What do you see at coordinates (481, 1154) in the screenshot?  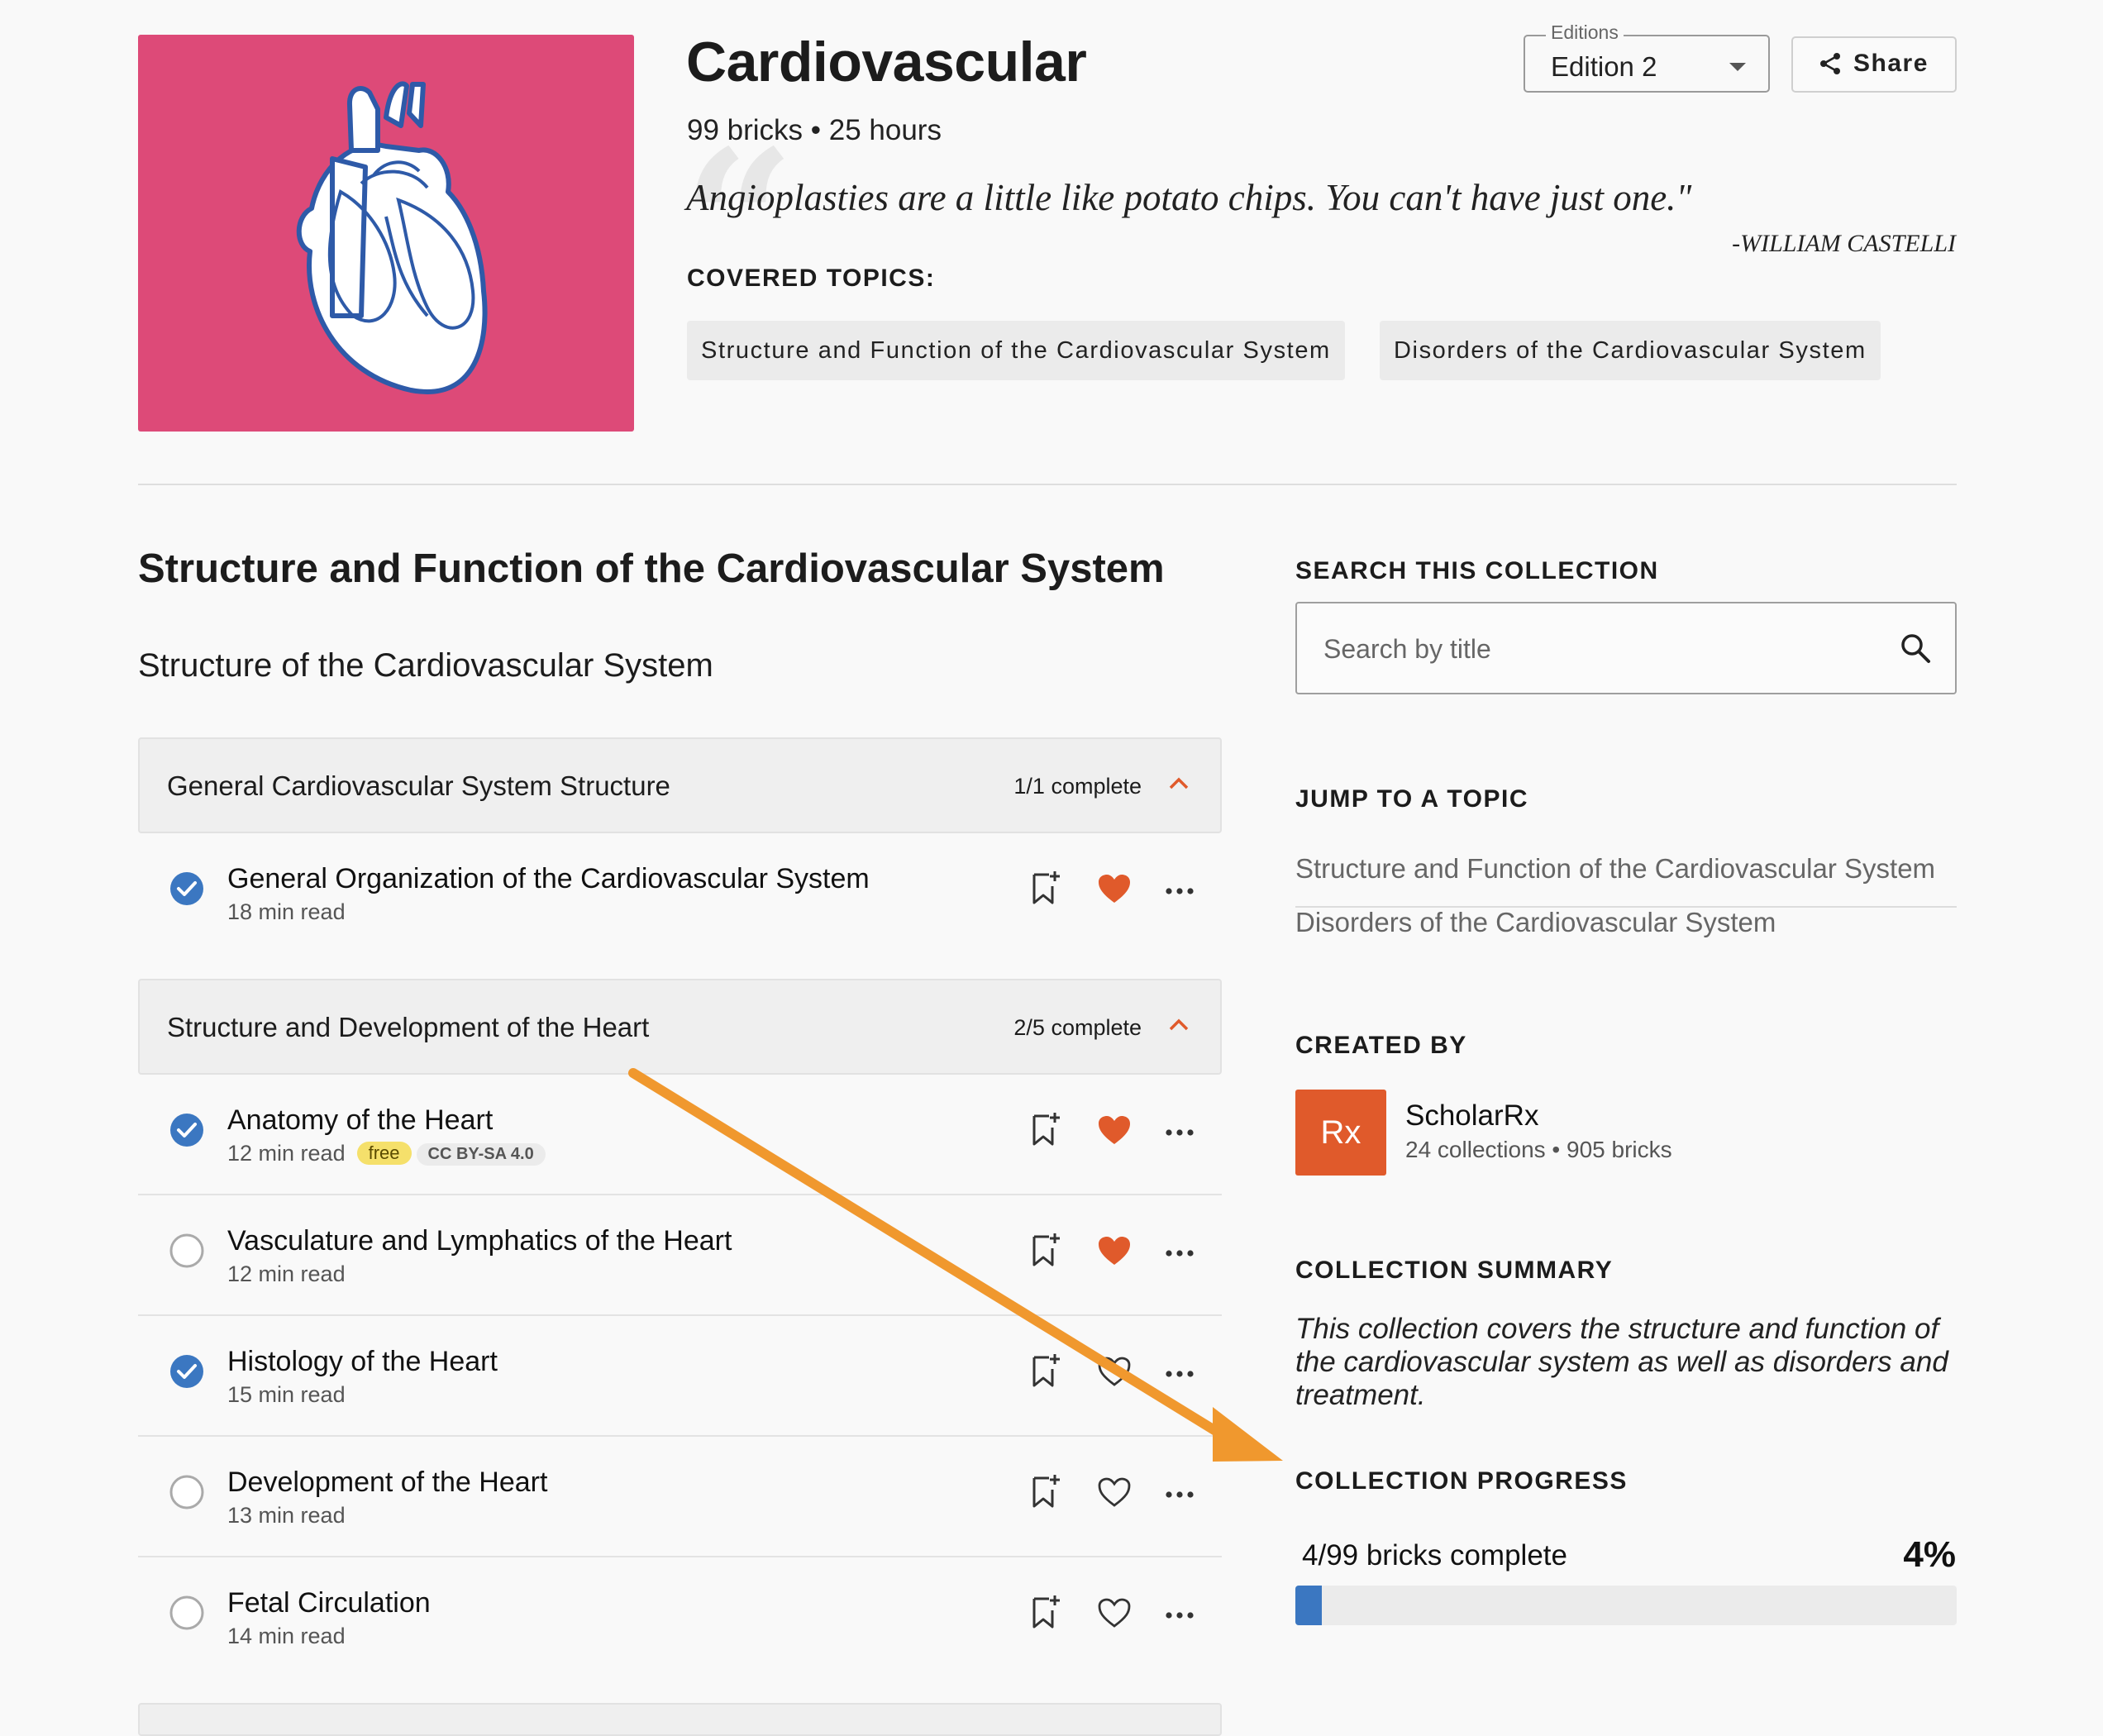 I see `license-badge: CC BY-SA 4.0` at bounding box center [481, 1154].